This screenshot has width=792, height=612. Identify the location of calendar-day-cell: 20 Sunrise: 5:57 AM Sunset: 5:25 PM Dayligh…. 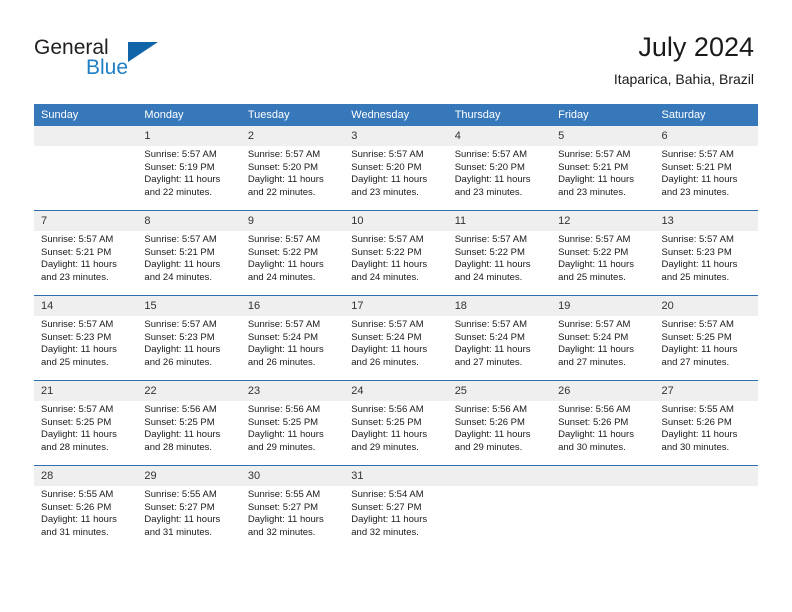
(706, 338).